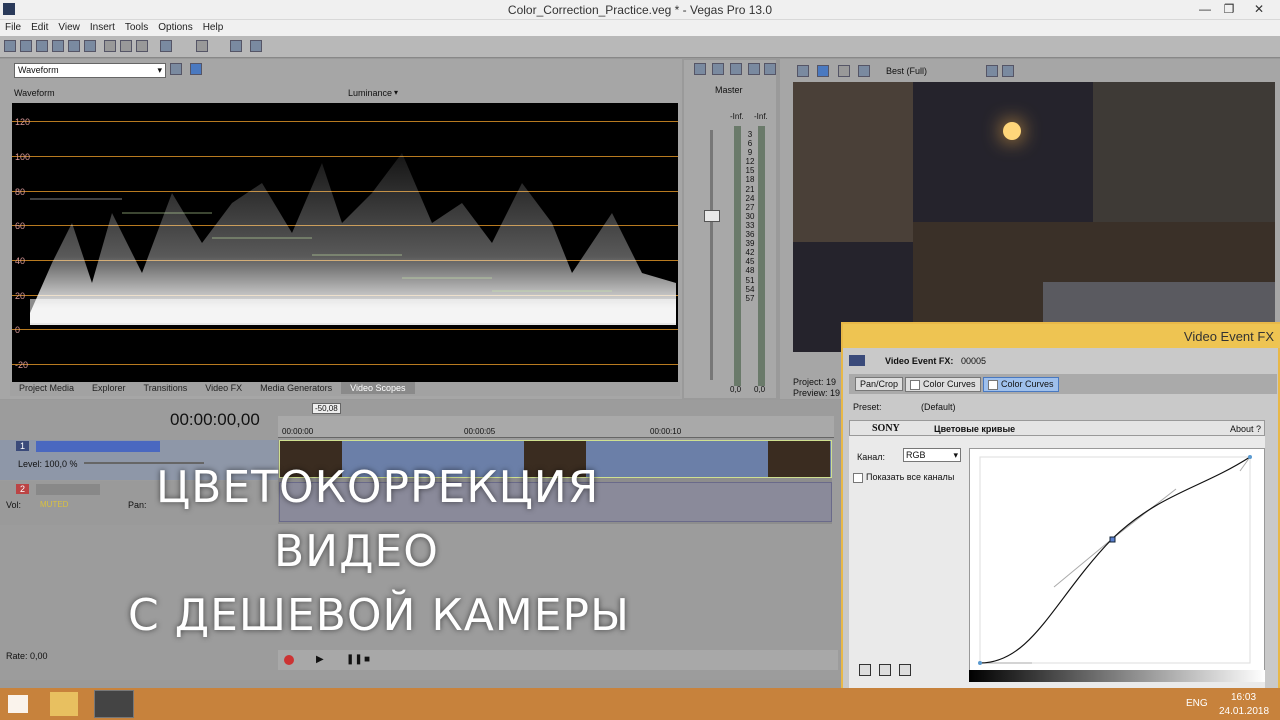  What do you see at coordinates (166, 46) in the screenshot?
I see `undo-icon` at bounding box center [166, 46].